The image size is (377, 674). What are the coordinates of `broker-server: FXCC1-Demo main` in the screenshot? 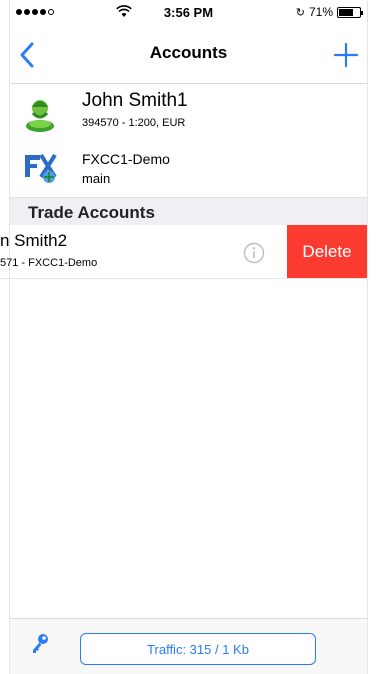 It's located at (188, 168).